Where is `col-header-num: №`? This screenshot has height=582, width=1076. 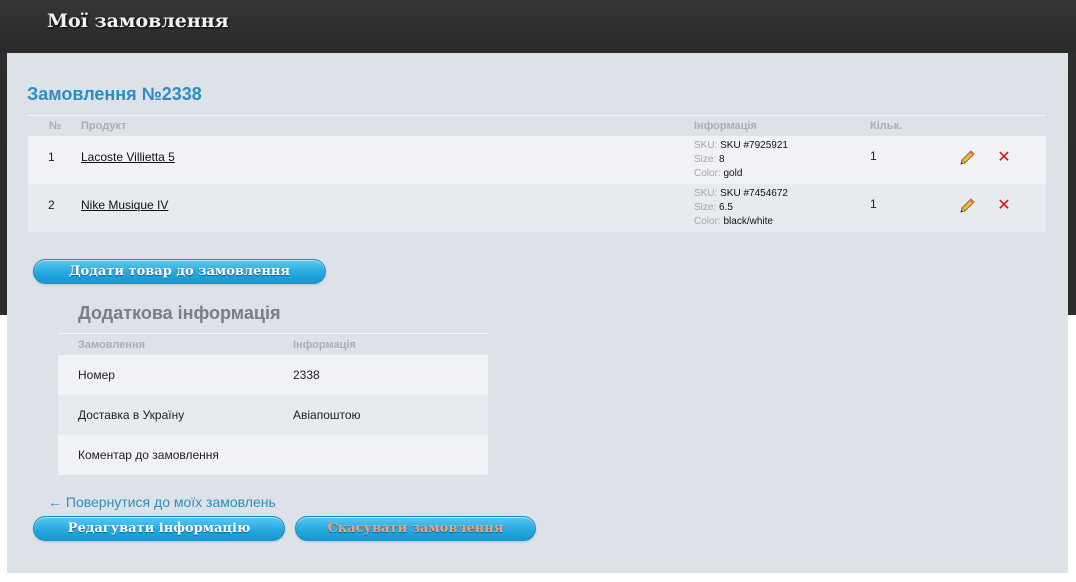 col-header-num: № is located at coordinates (55, 126).